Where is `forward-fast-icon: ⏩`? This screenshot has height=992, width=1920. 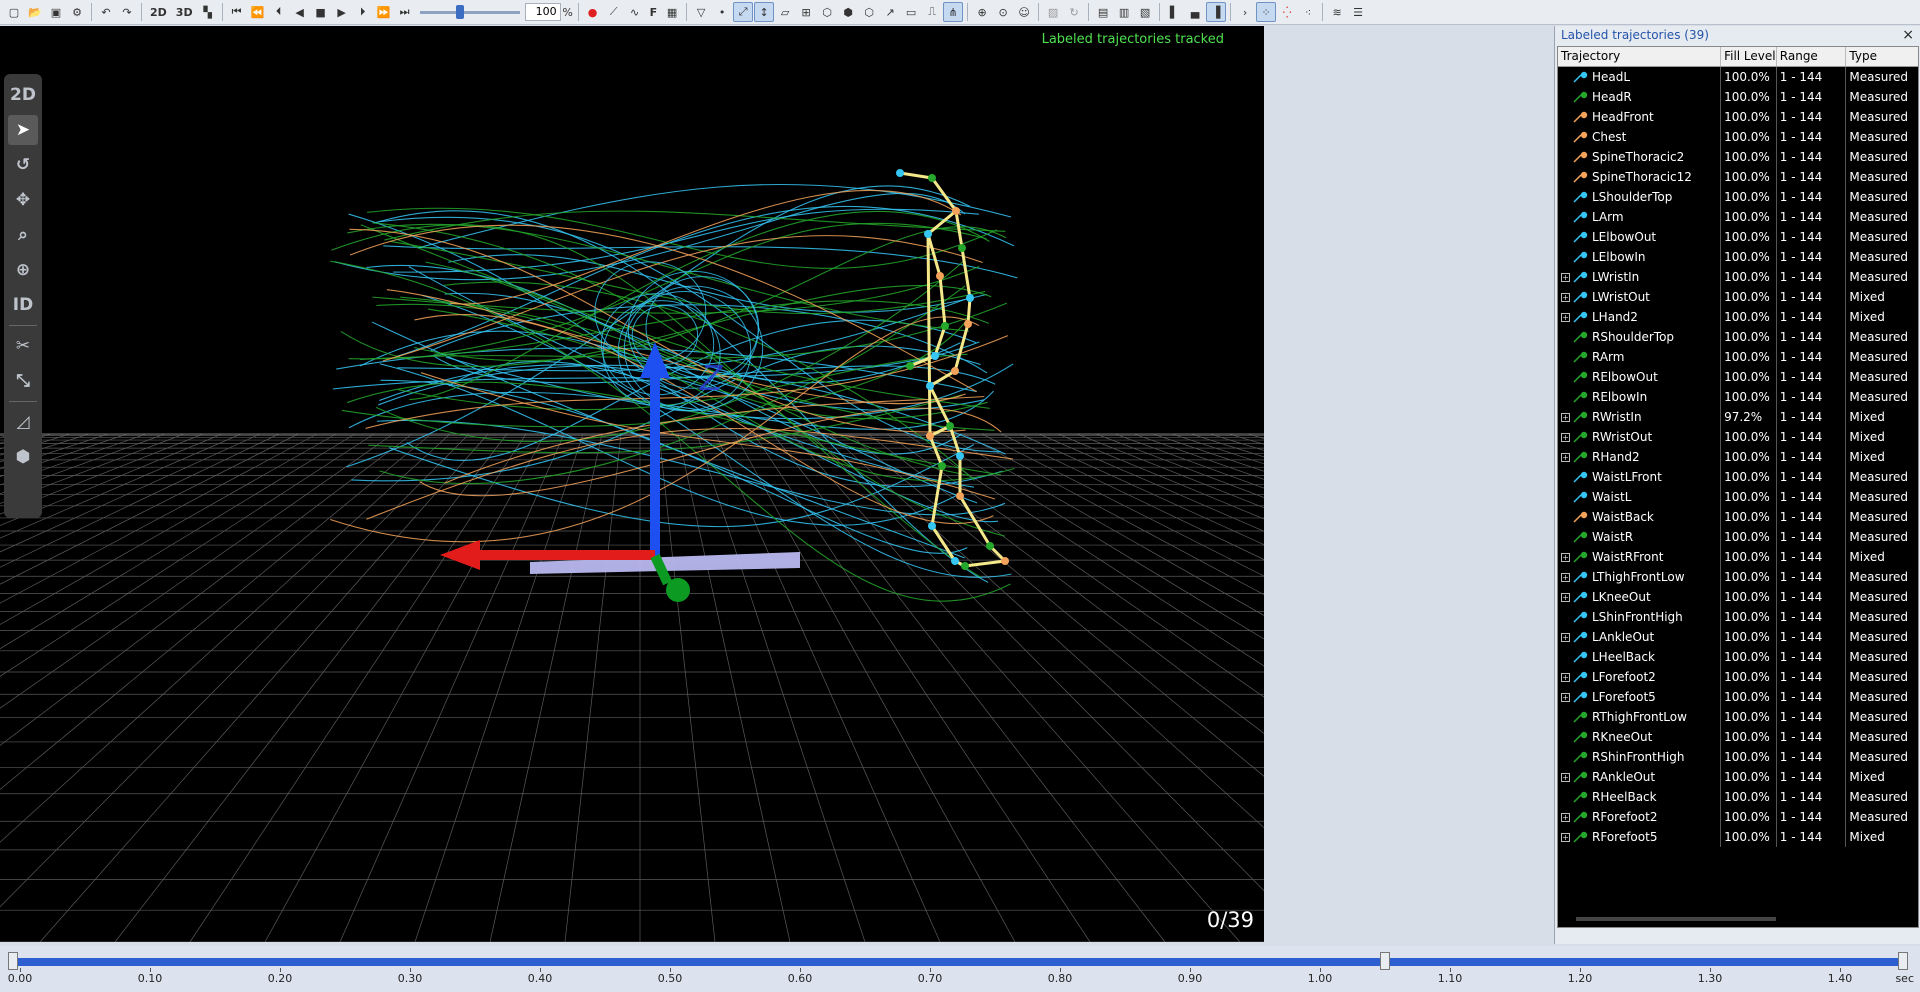 forward-fast-icon: ⏩ is located at coordinates (384, 12).